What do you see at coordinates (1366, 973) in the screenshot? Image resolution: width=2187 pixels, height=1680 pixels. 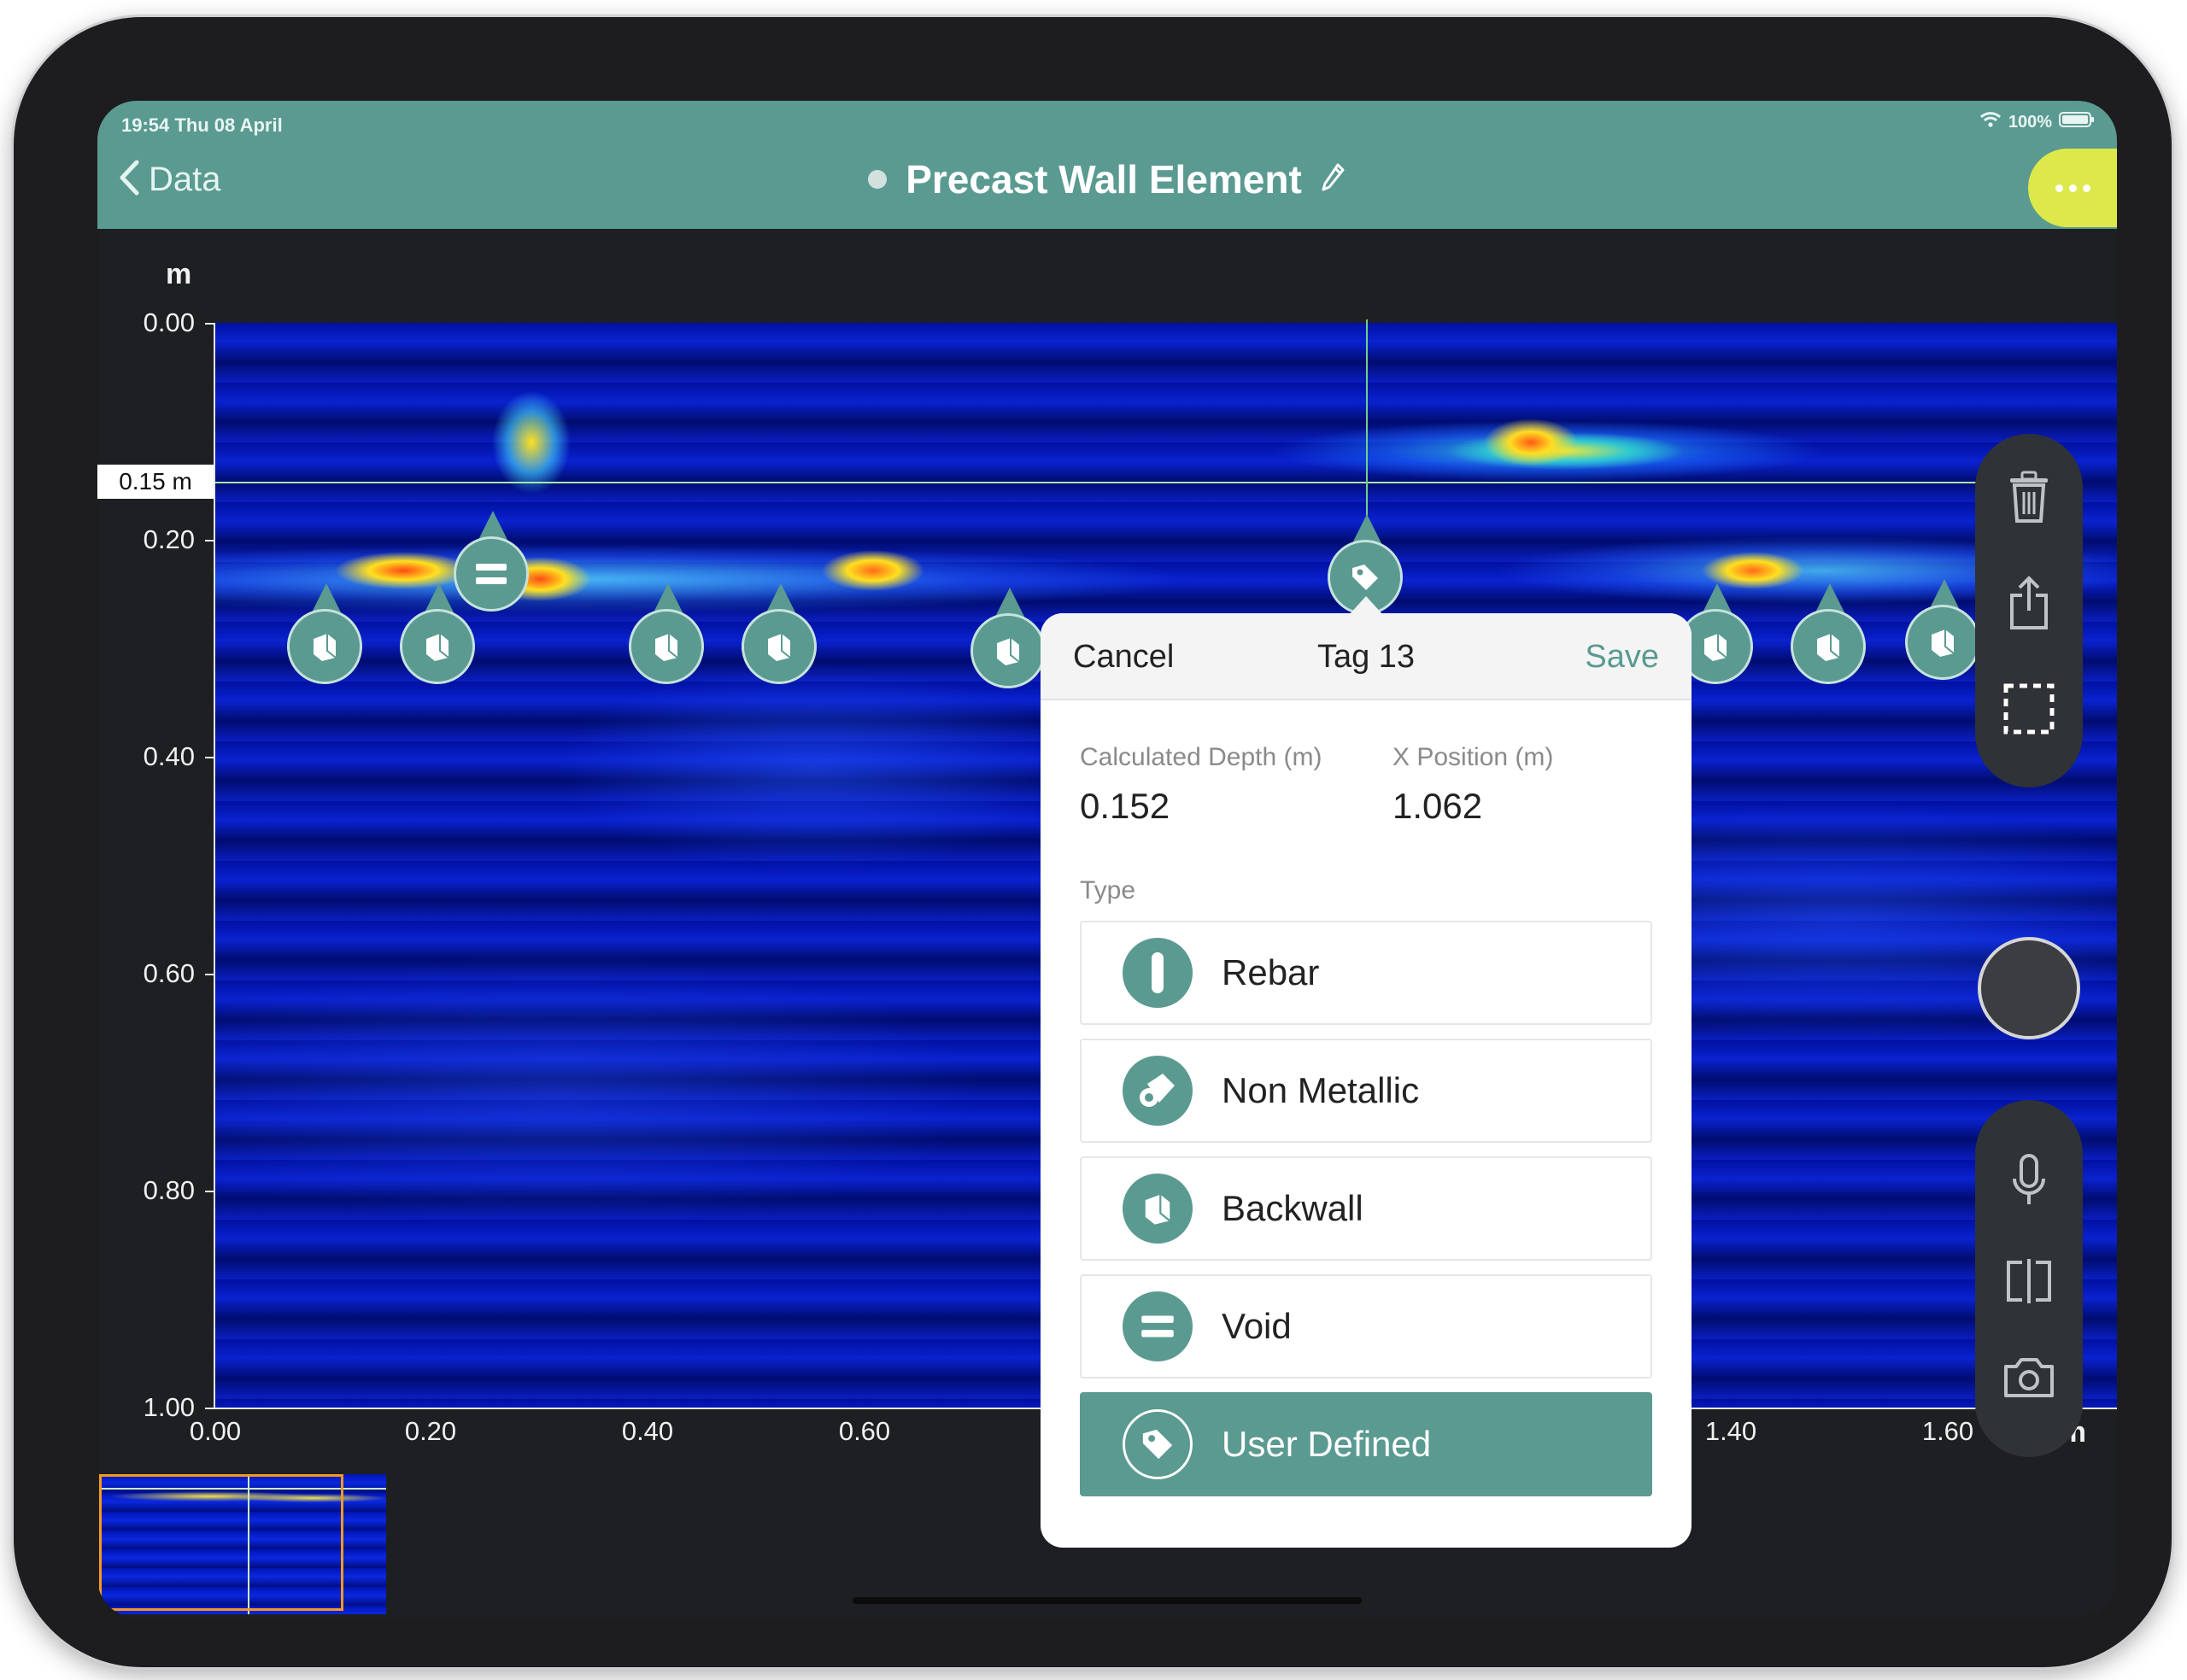 I see `type-option-rebar: Rebar` at bounding box center [1366, 973].